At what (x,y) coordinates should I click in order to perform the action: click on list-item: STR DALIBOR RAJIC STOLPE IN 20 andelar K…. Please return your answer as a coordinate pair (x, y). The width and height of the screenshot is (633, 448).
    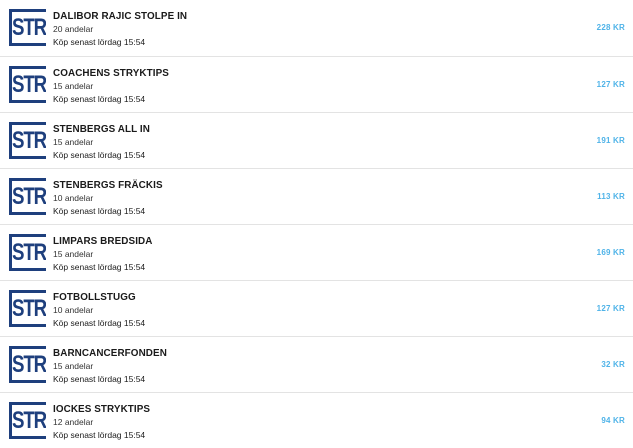
    Looking at the image, I should click on (316, 28).